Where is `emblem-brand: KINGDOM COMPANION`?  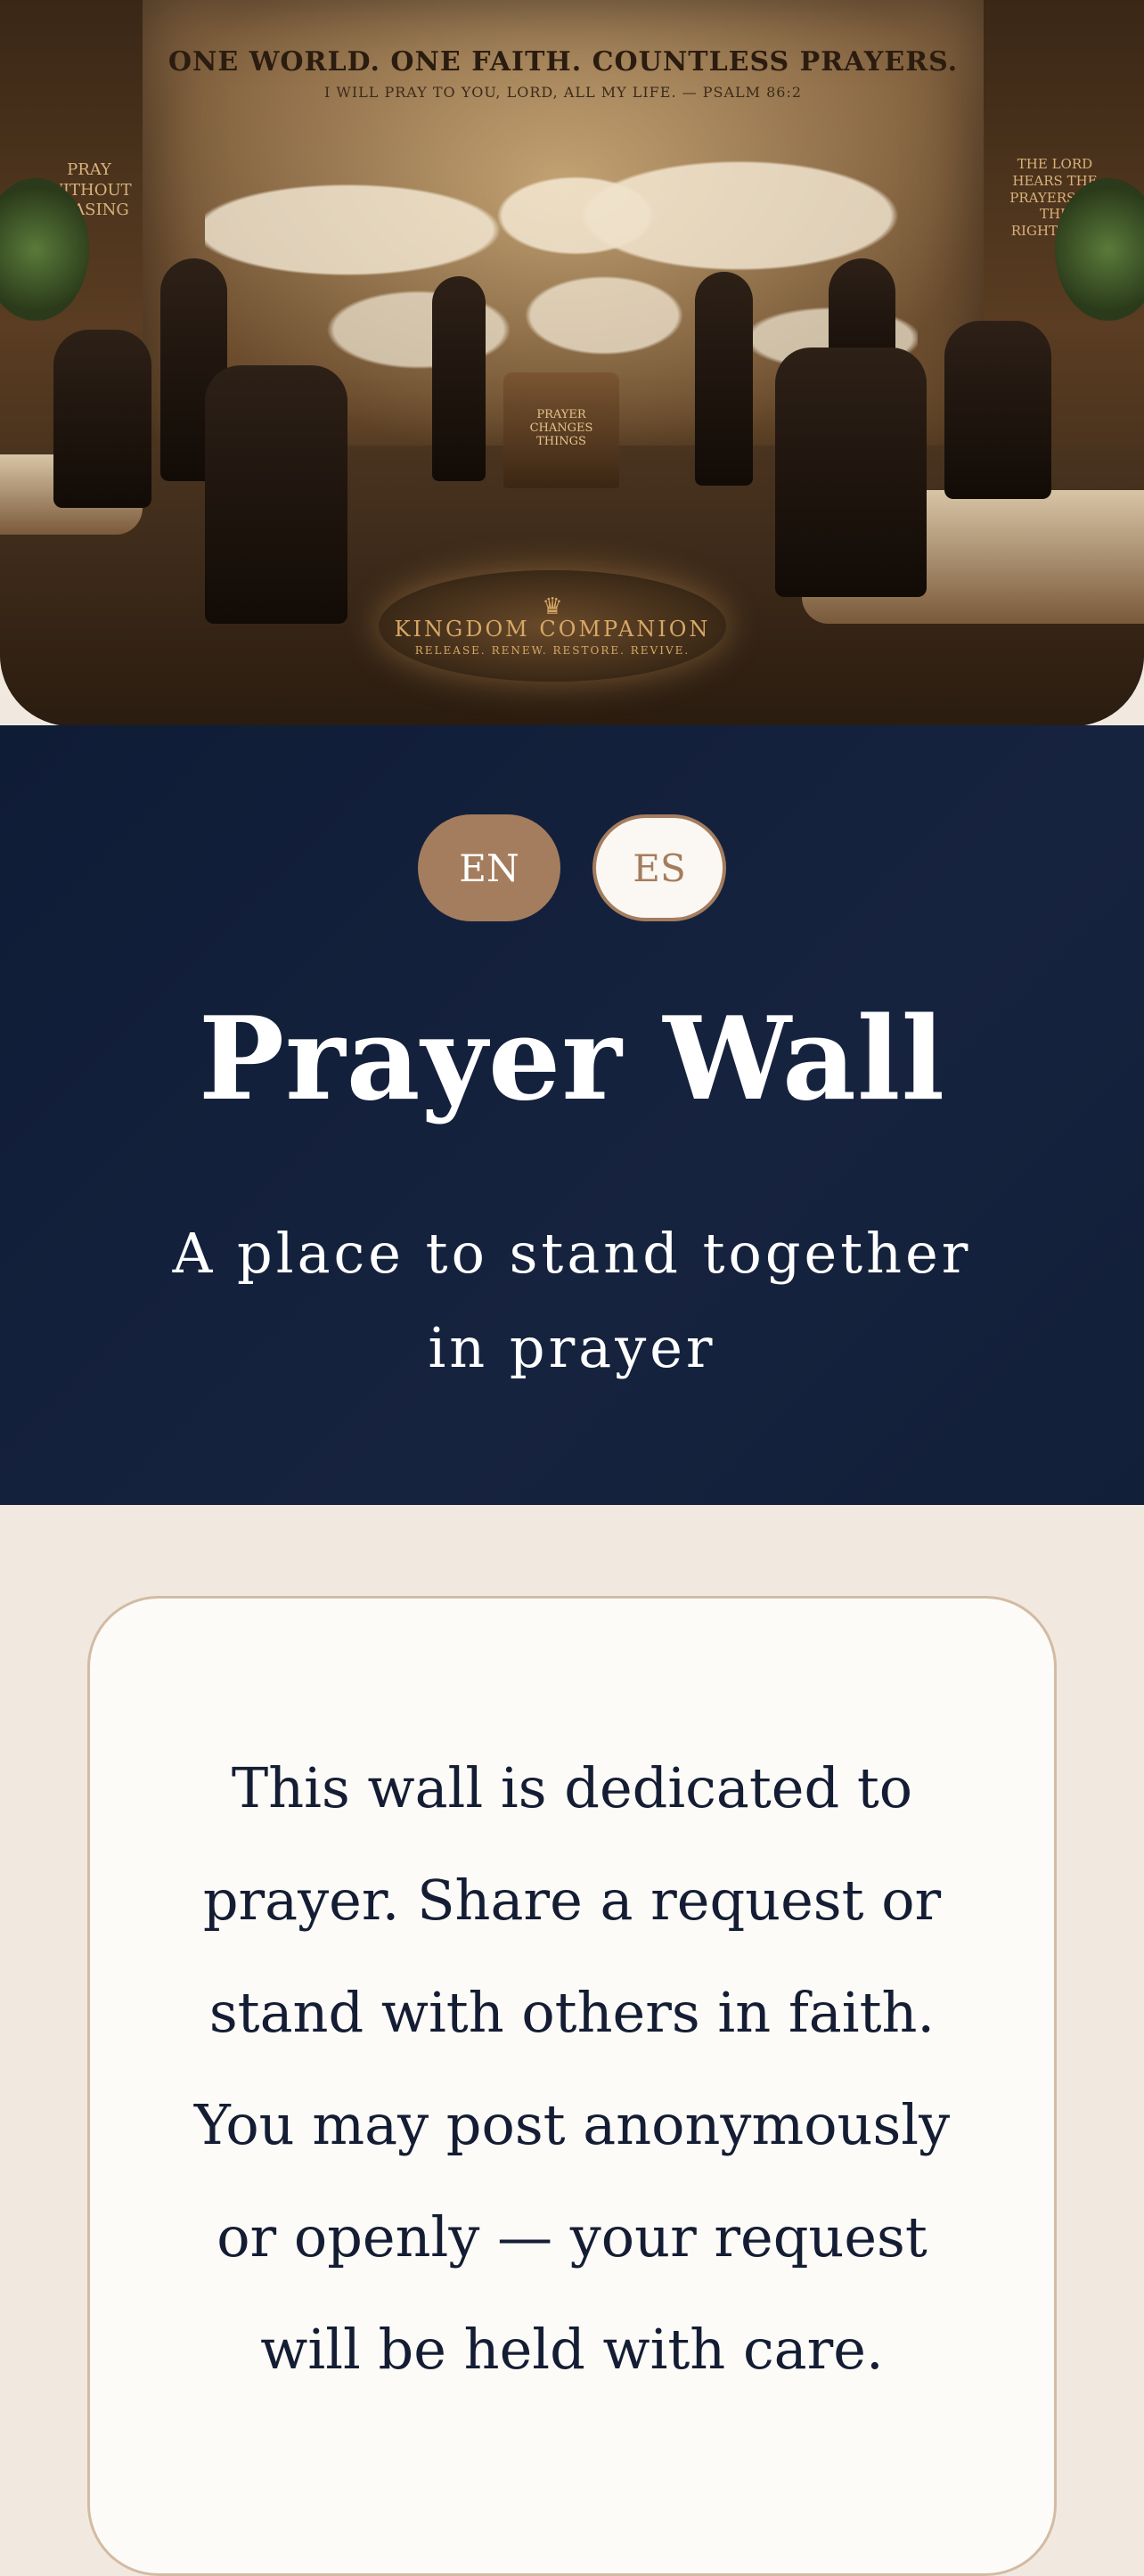 emblem-brand: KINGDOM COMPANION is located at coordinates (552, 629).